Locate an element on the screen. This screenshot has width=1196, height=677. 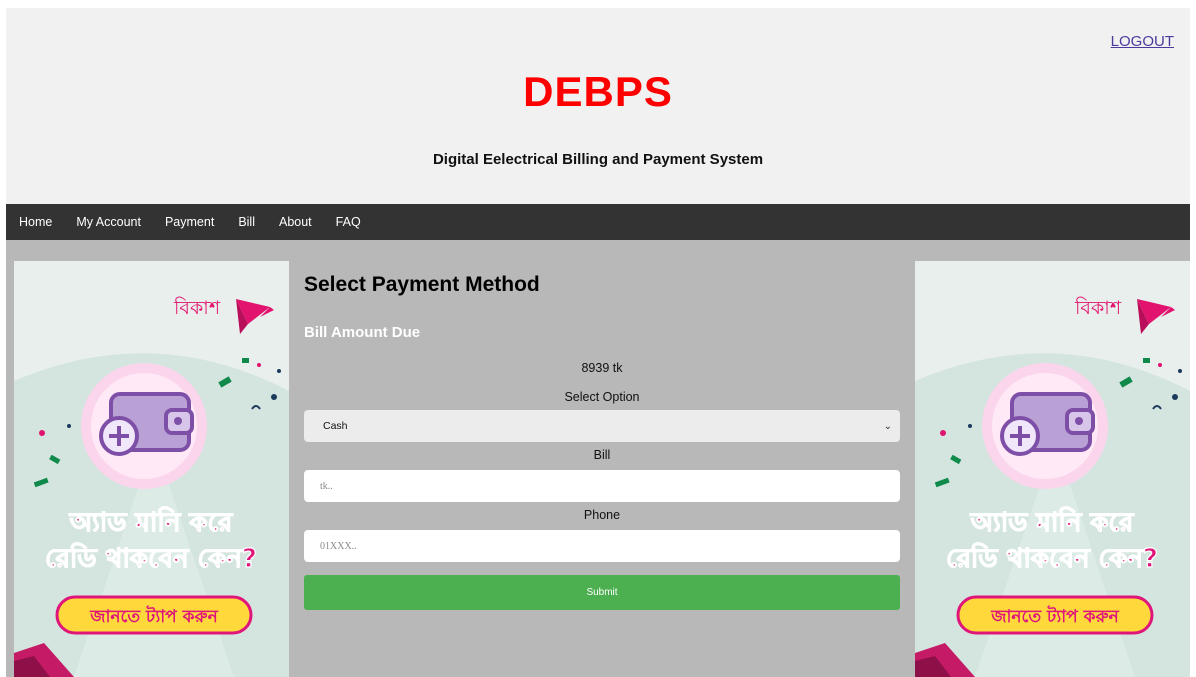
phone-label: Phone is located at coordinates (602, 515).